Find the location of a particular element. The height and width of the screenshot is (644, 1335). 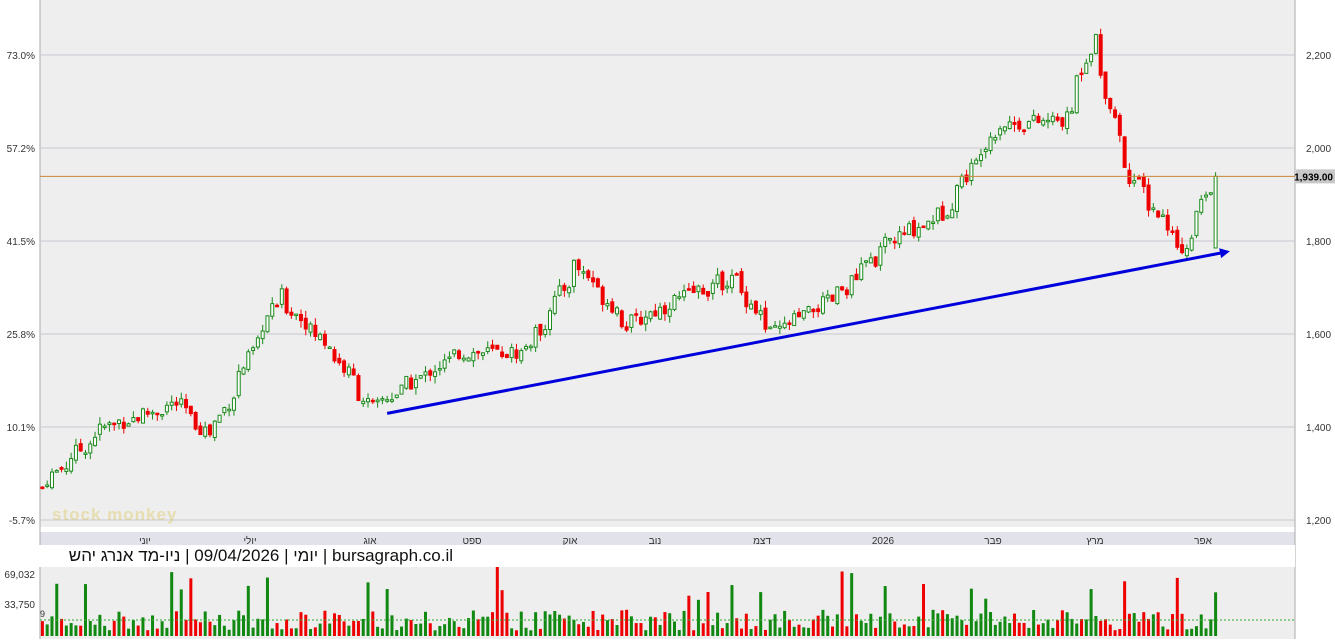

y-right-tick-label: 1,600 is located at coordinates (1318, 335).